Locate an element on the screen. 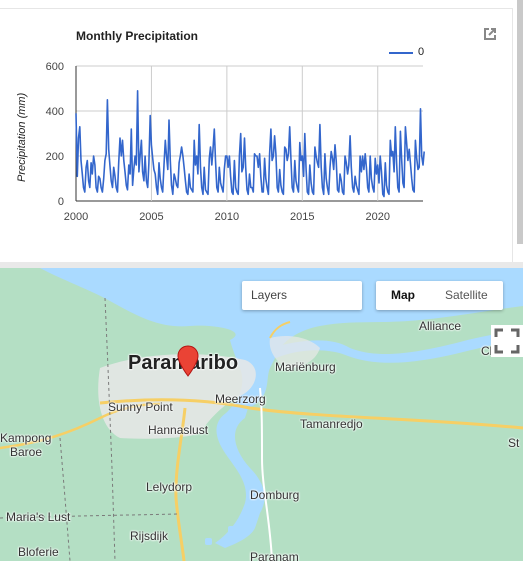 The height and width of the screenshot is (561, 523). label-domburg: Domburg is located at coordinates (275, 495).